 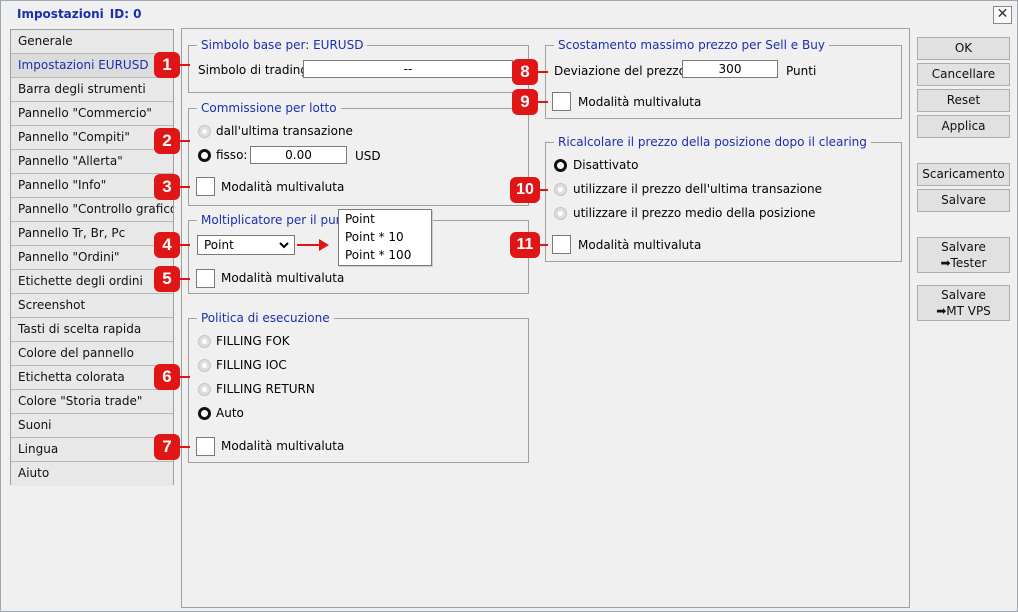 I want to click on annotation-badge-8: 8, so click(x=530, y=72).